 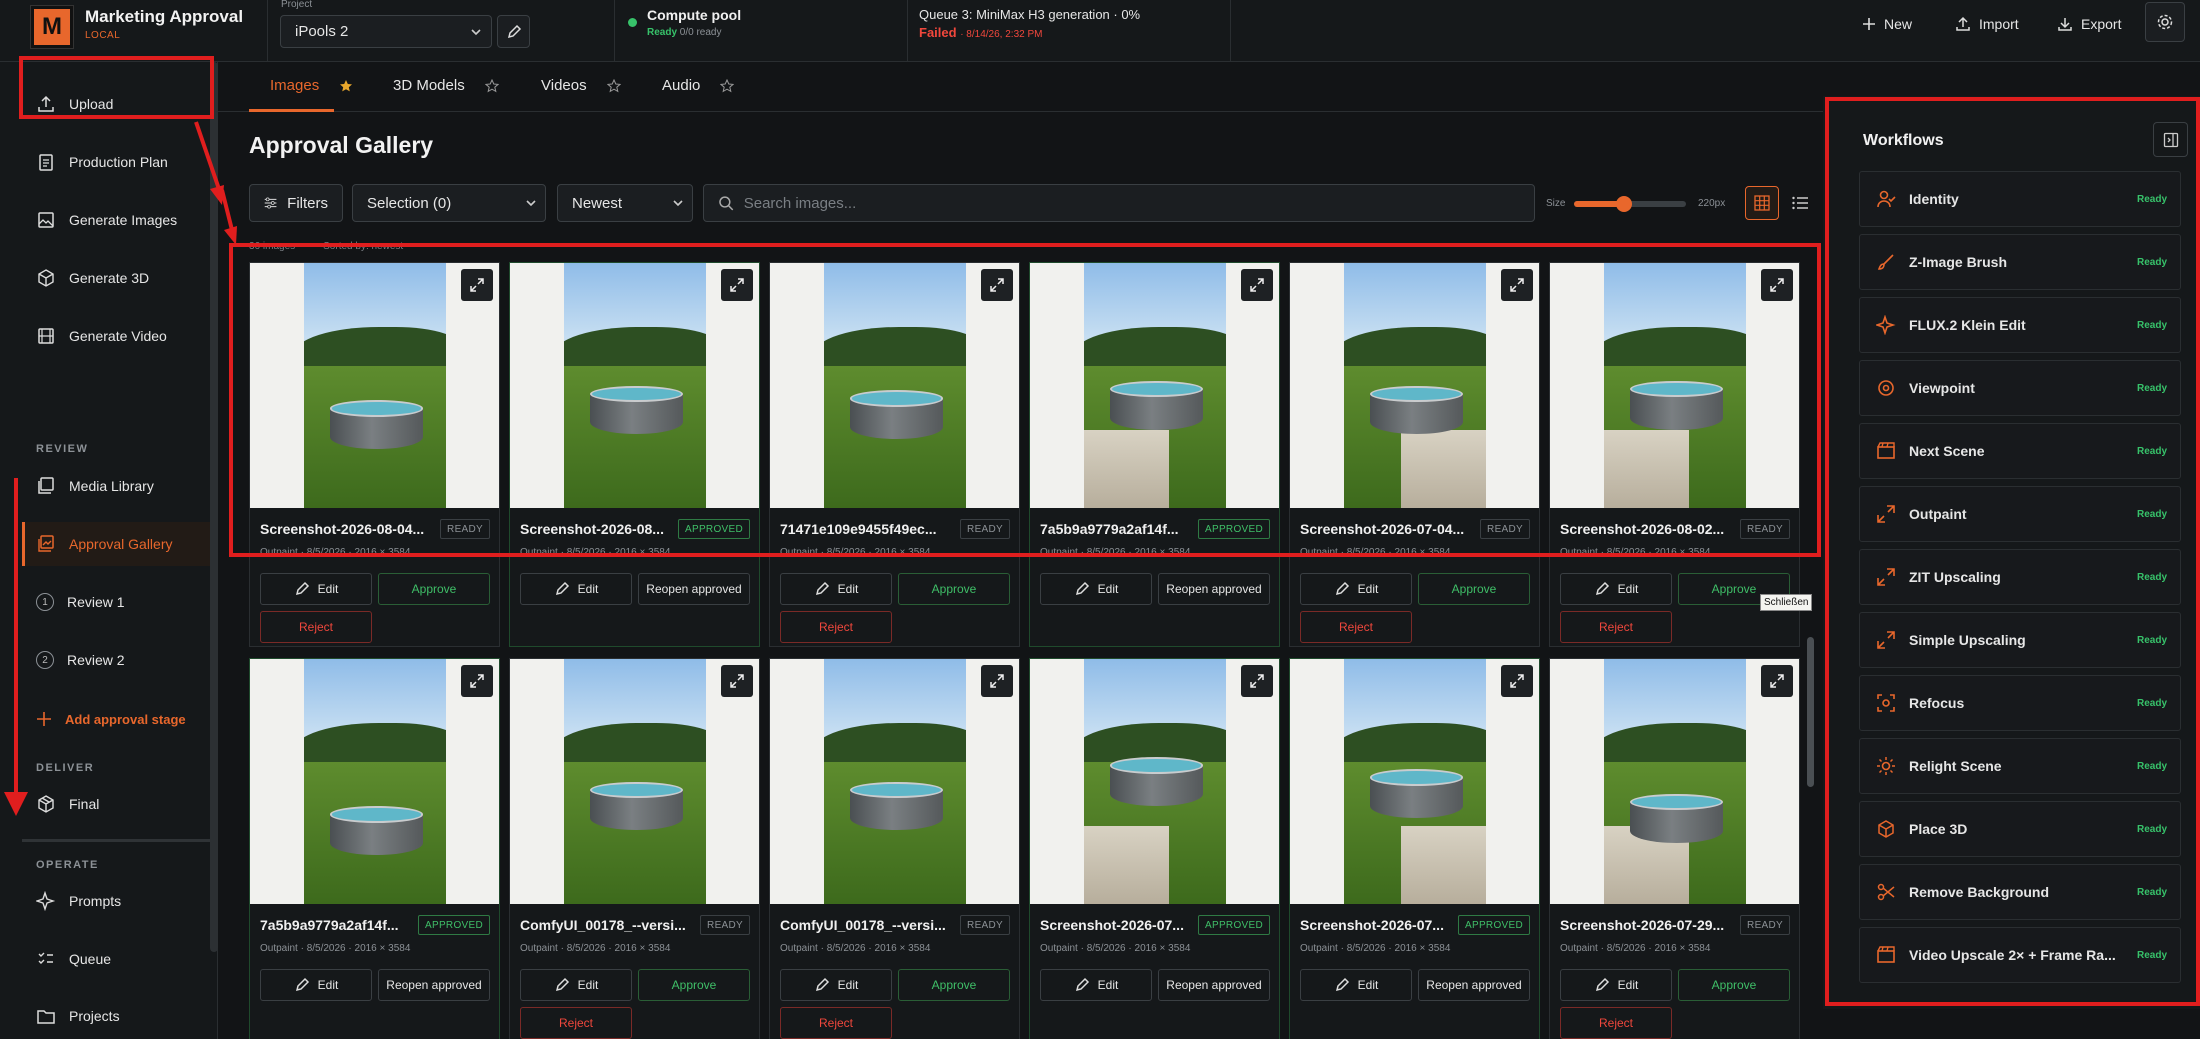 I want to click on workflow-item: FLUX.2 Klein Edit Ready, so click(x=2020, y=325).